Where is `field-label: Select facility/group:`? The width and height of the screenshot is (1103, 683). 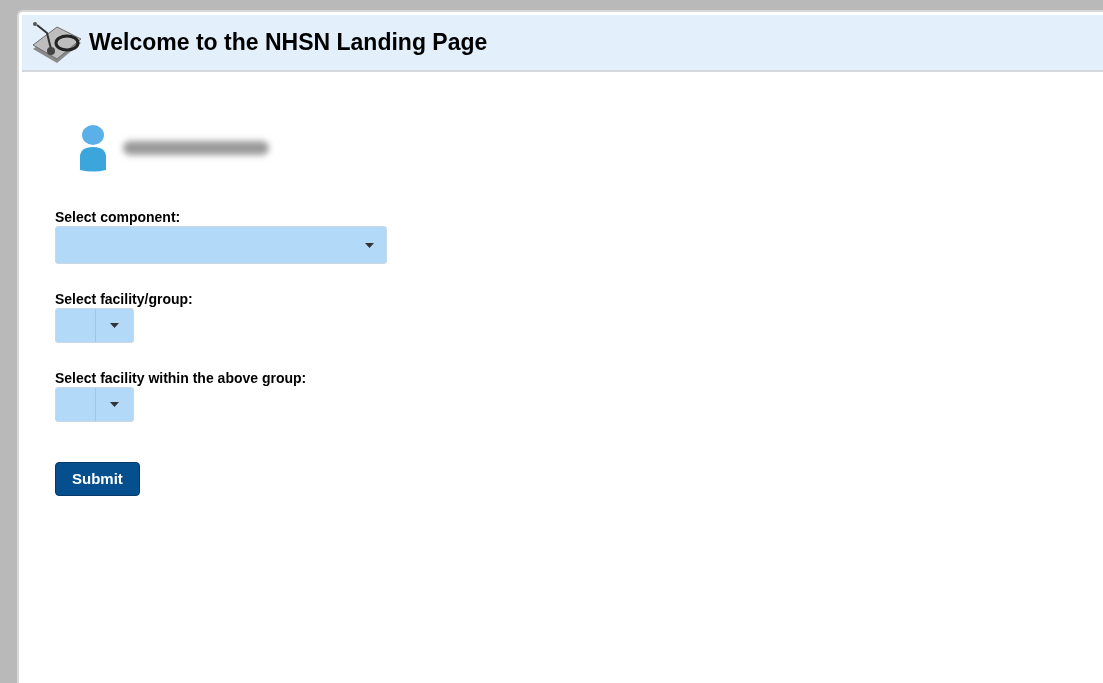
field-label: Select facility/group: is located at coordinates (124, 299).